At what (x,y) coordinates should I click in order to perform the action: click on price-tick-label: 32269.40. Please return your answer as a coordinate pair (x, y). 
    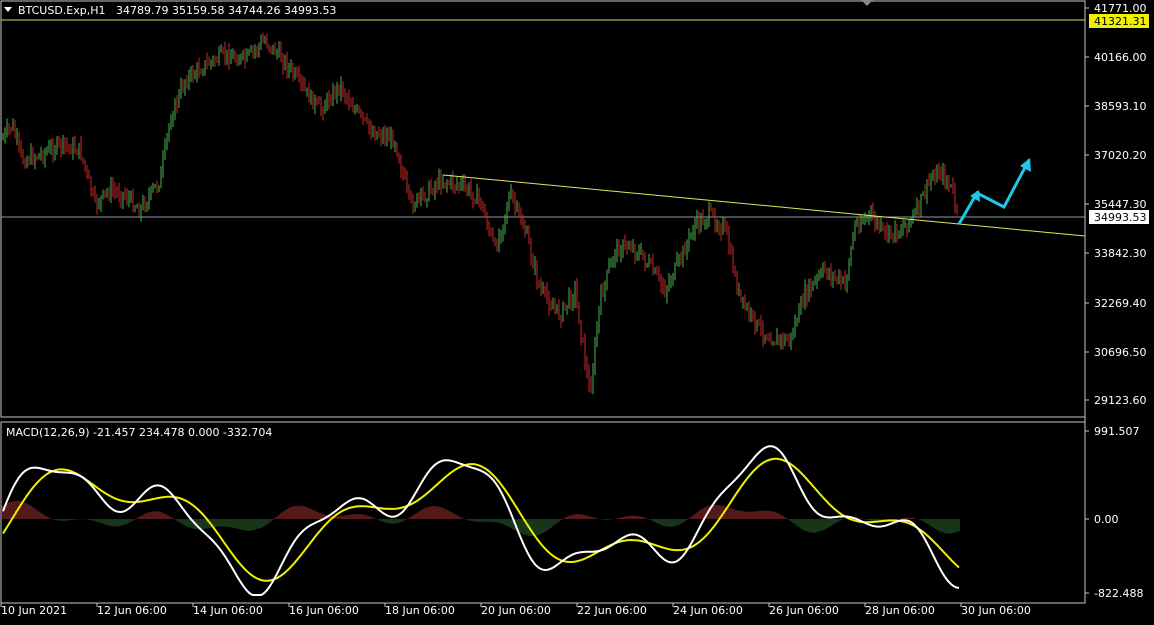
    Looking at the image, I should click on (1120, 303).